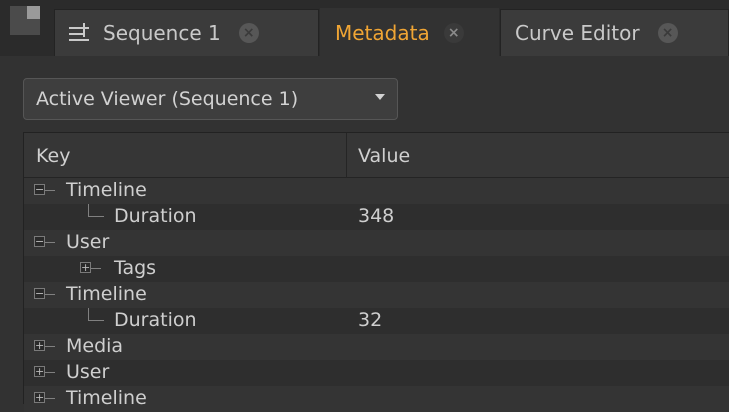  I want to click on row-value: 348, so click(376, 216).